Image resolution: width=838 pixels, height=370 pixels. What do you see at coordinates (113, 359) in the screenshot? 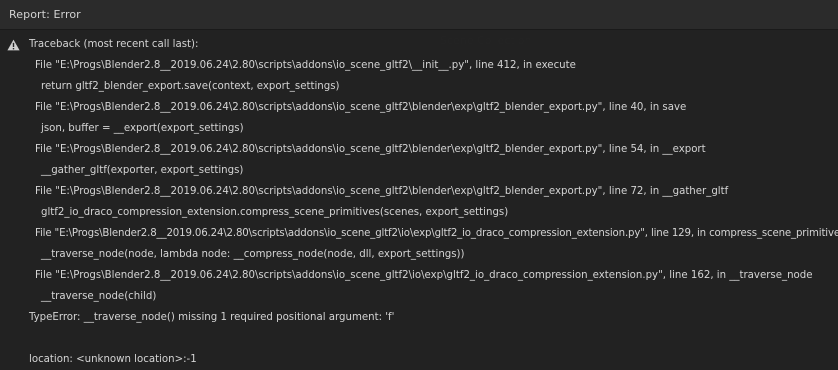
I see `error-location: location: <unknown location>:-1` at bounding box center [113, 359].